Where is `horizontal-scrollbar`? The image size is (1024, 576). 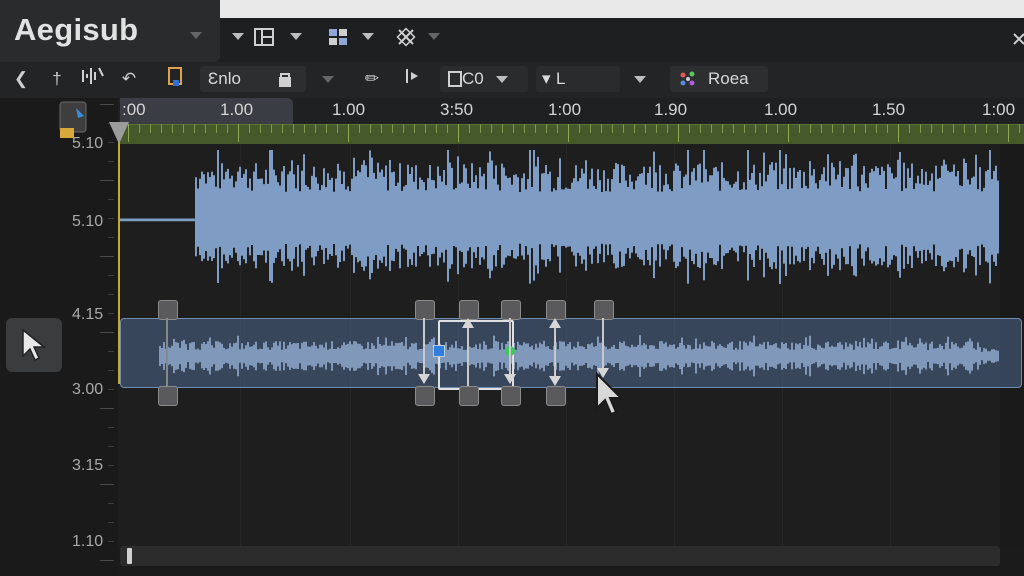 horizontal-scrollbar is located at coordinates (560, 556).